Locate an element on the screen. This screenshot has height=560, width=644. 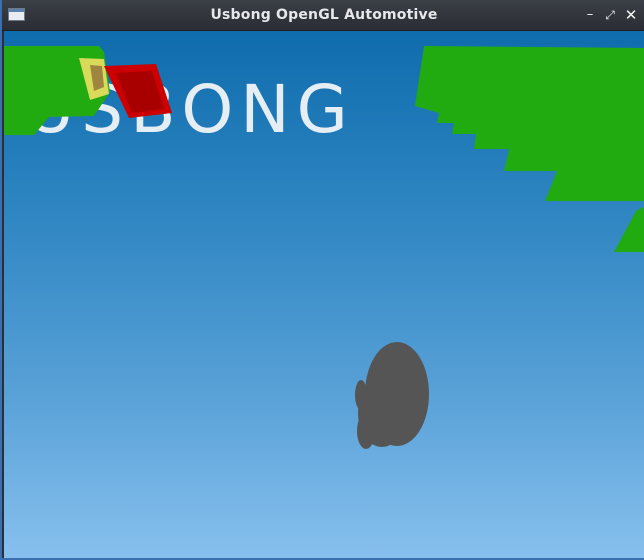
close-button: ✕ is located at coordinates (631, 15).